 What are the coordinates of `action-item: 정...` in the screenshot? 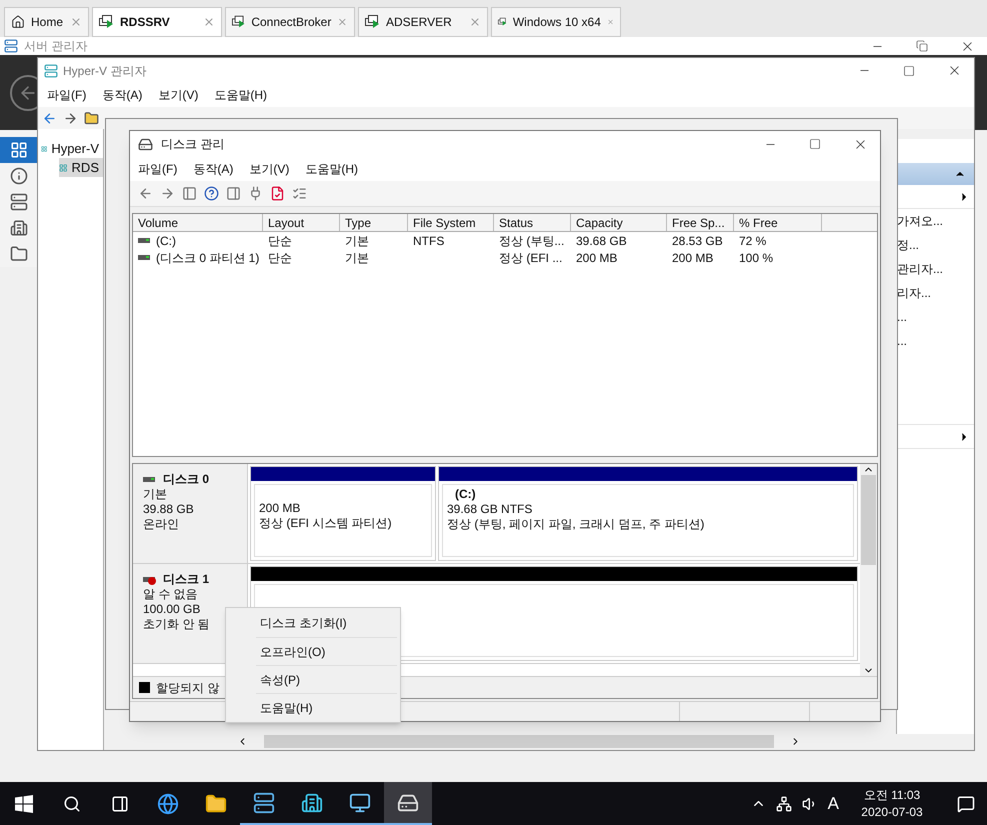 It's located at (908, 245).